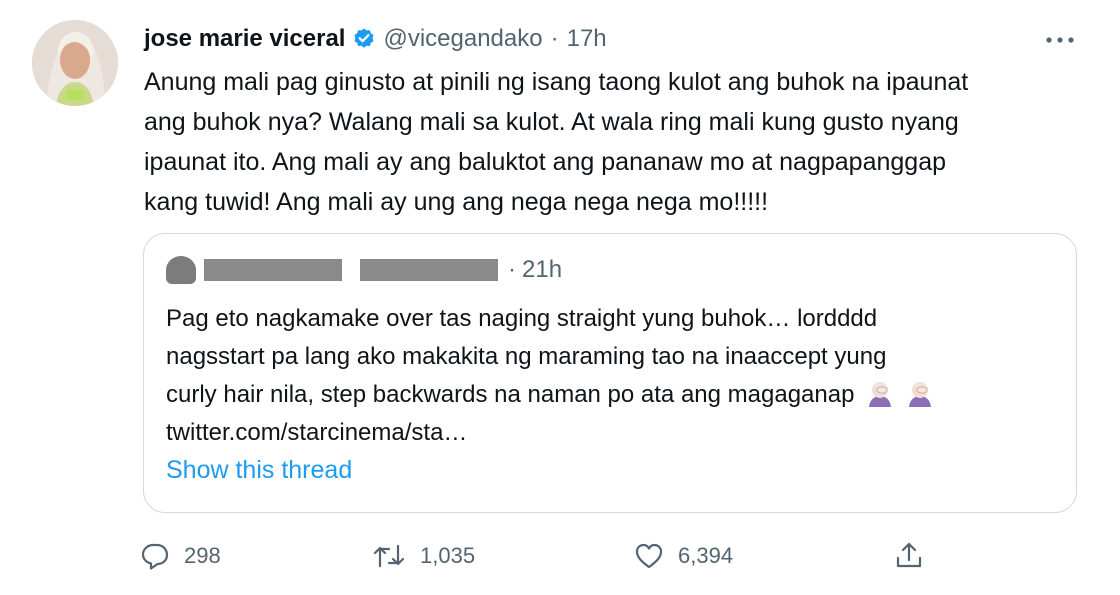  I want to click on like-button: 6,394, so click(683, 556).